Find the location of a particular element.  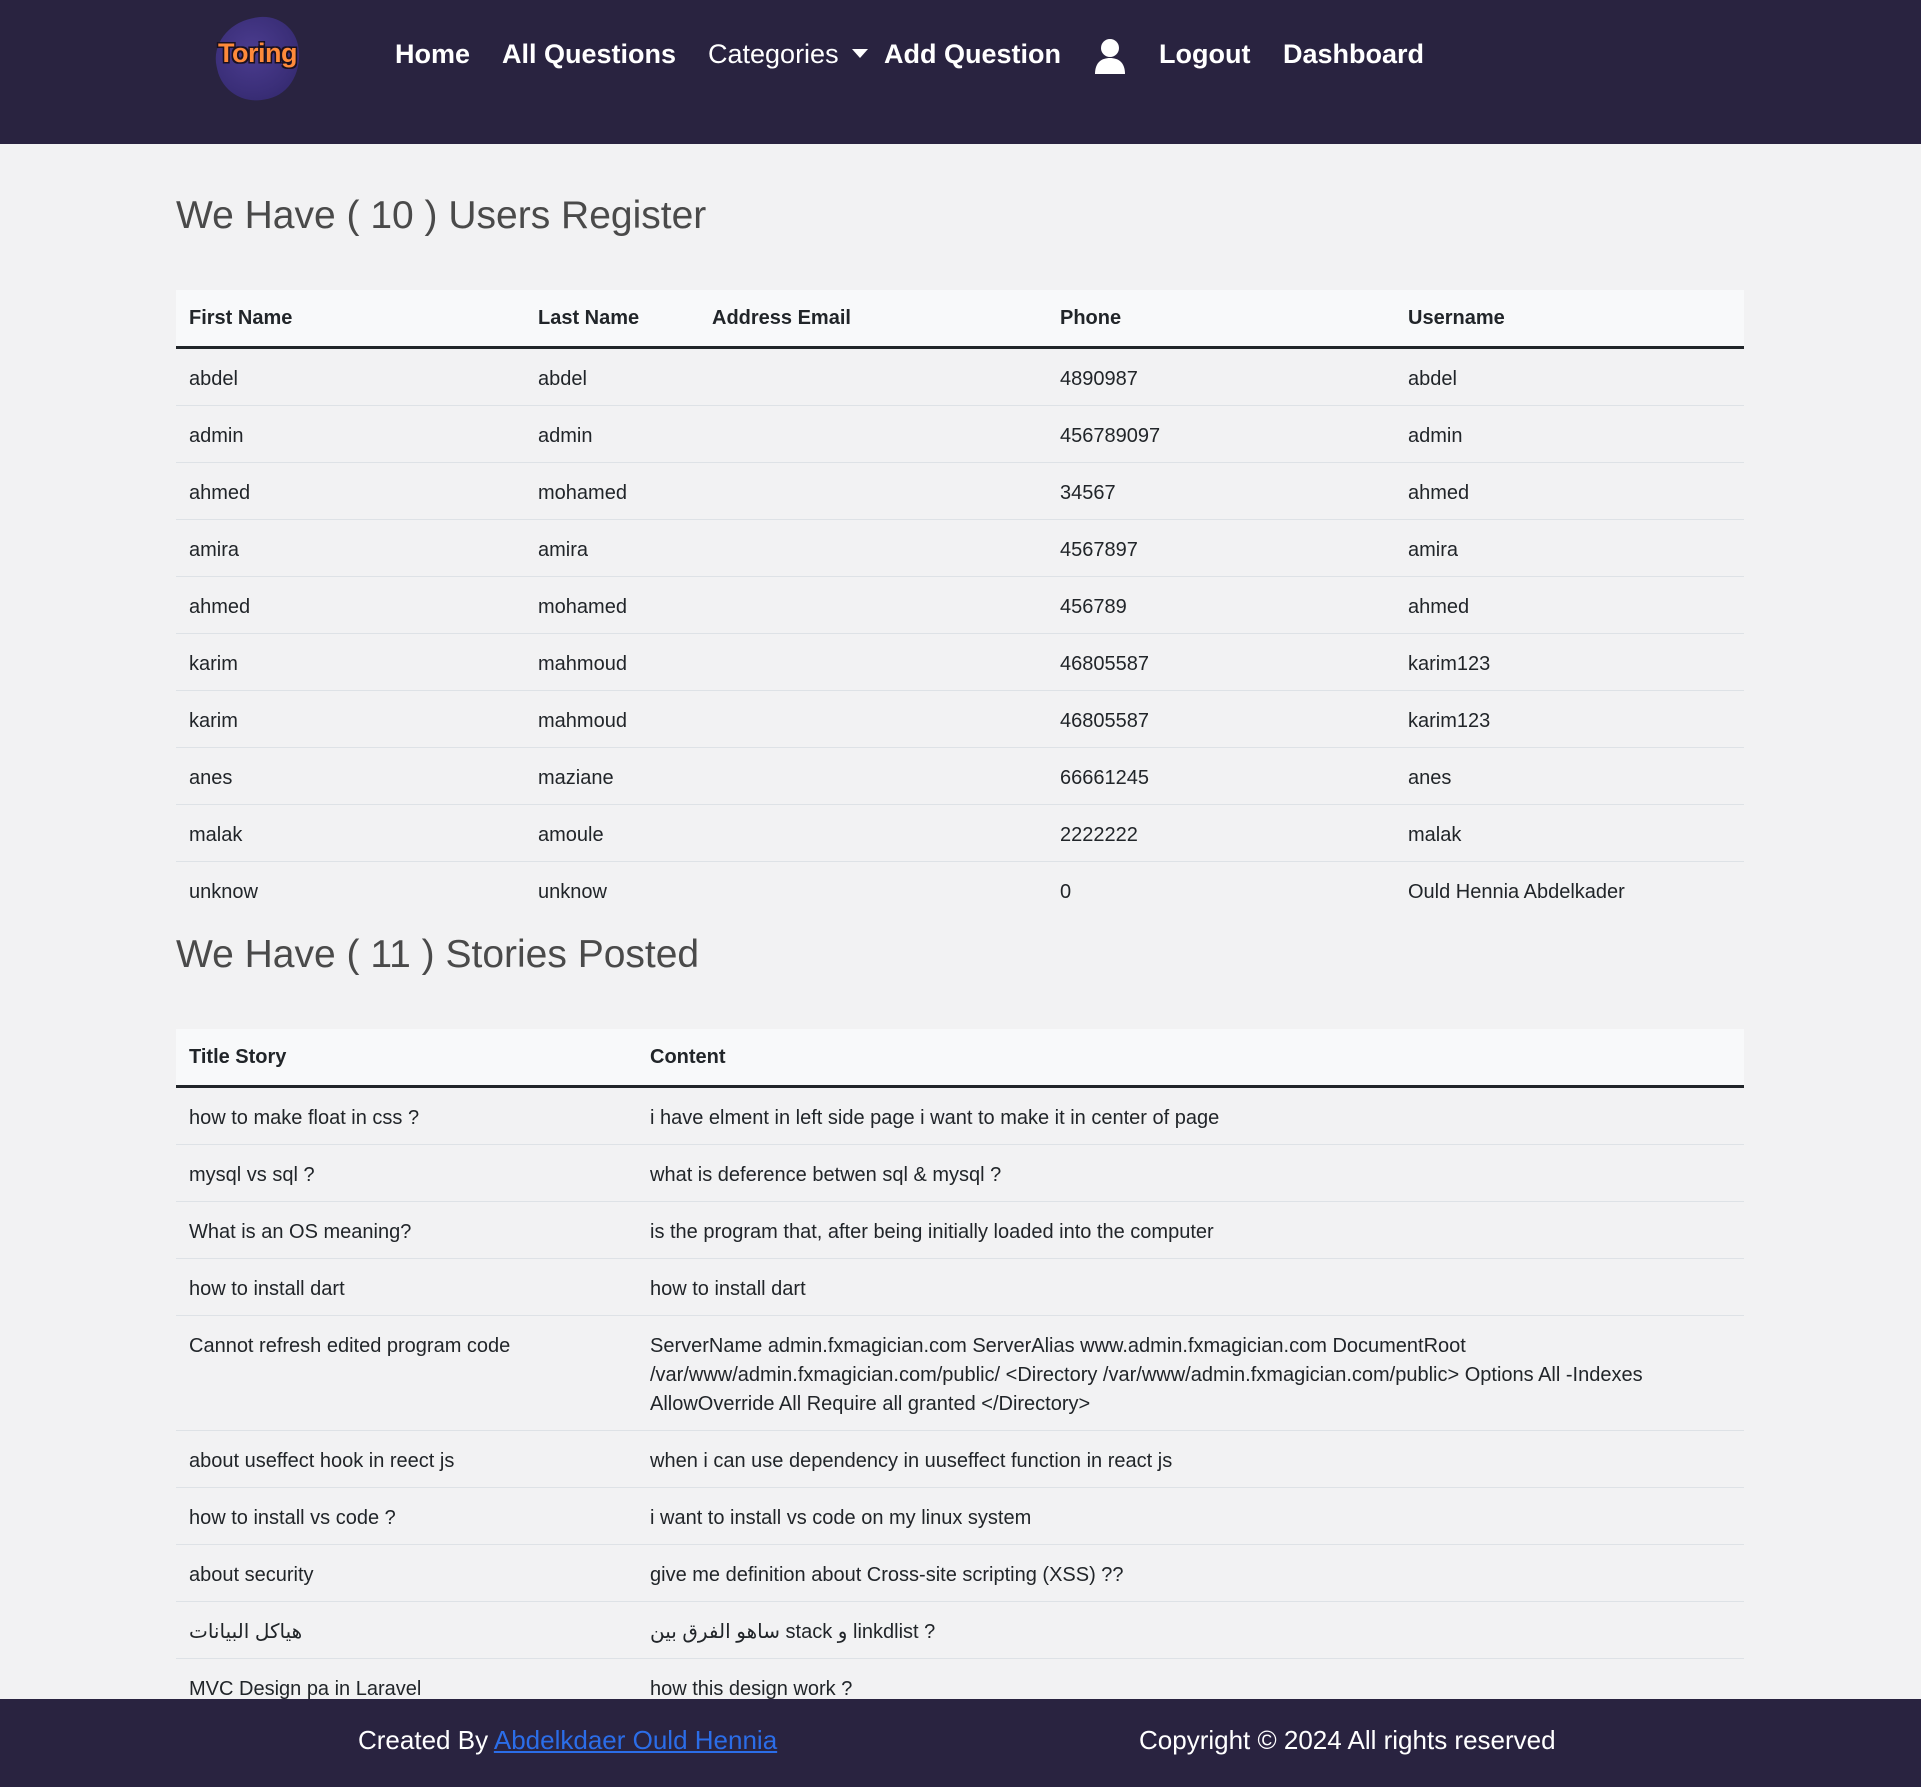

table-row: ahmed mohamed 34567 ahmed is located at coordinates (960, 491).